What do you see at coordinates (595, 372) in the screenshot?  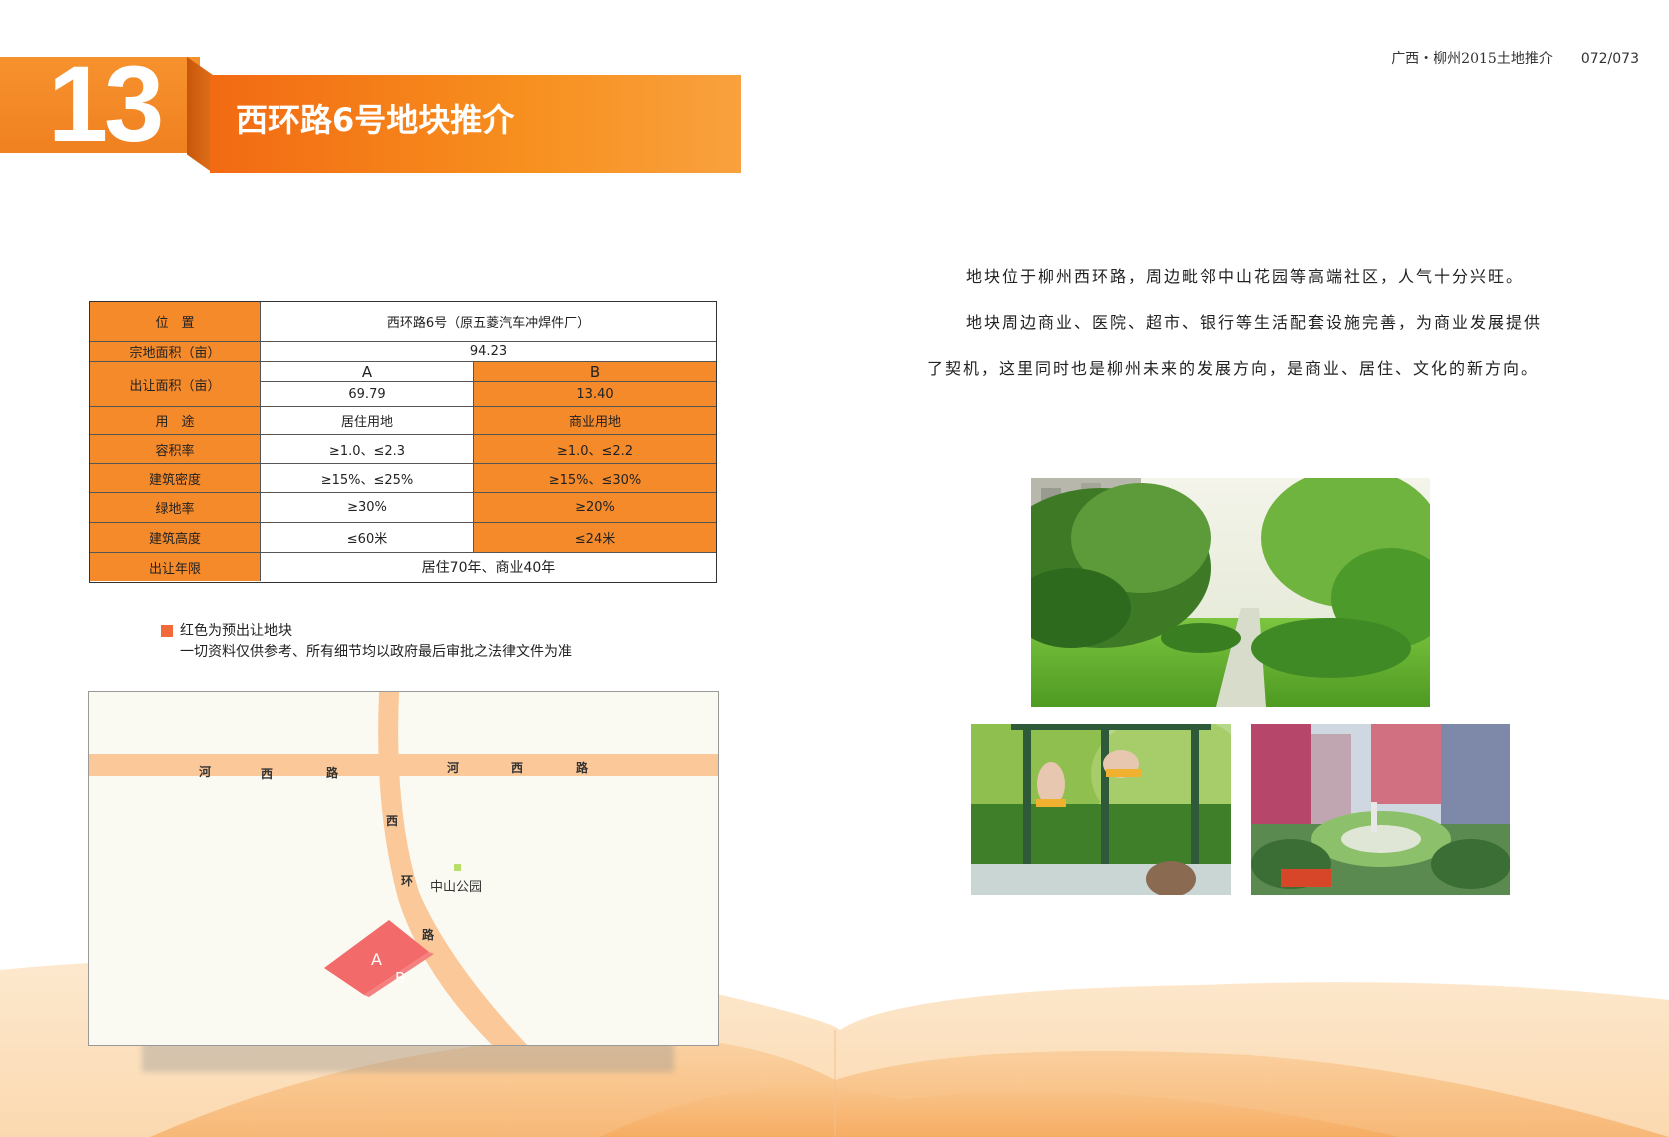 I see `header-col-b: B` at bounding box center [595, 372].